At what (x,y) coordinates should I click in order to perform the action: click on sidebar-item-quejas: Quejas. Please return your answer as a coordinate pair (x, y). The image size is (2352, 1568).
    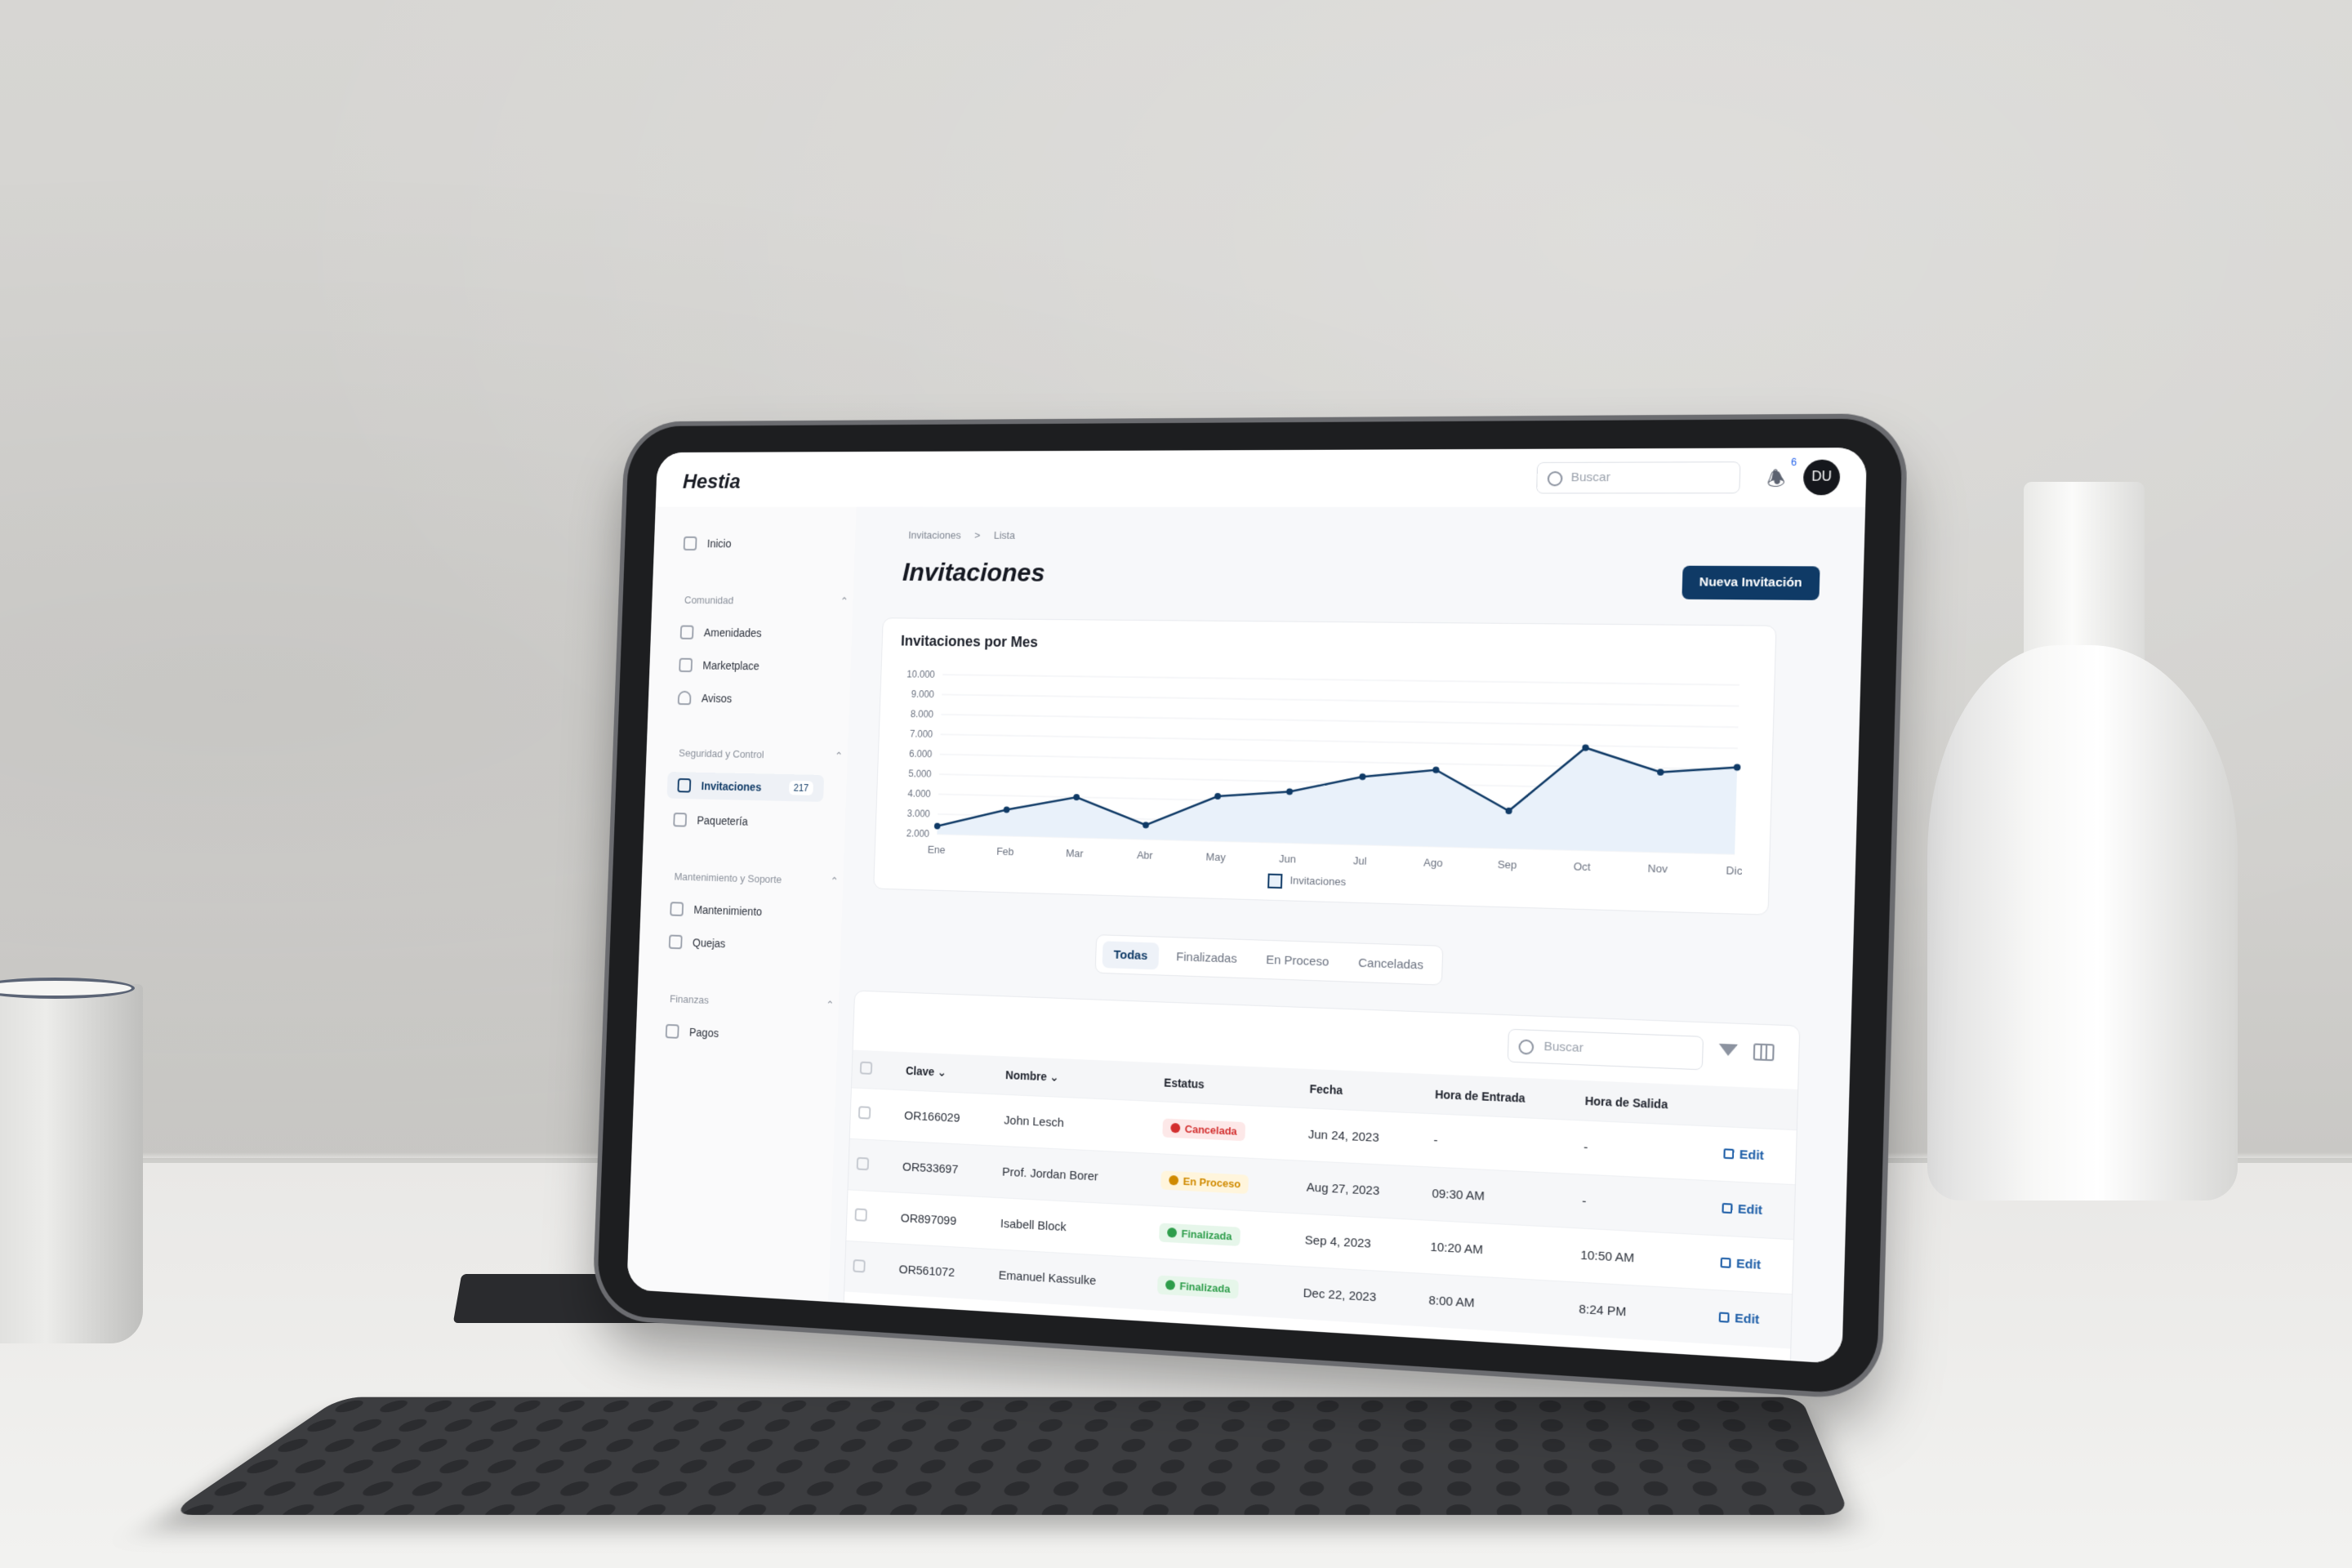
    Looking at the image, I should click on (697, 942).